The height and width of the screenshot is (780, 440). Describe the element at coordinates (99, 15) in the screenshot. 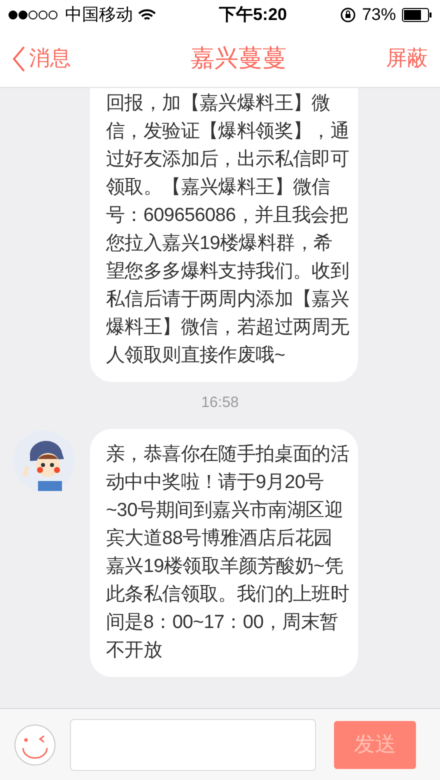

I see `carrier-name: 中国移动` at that location.